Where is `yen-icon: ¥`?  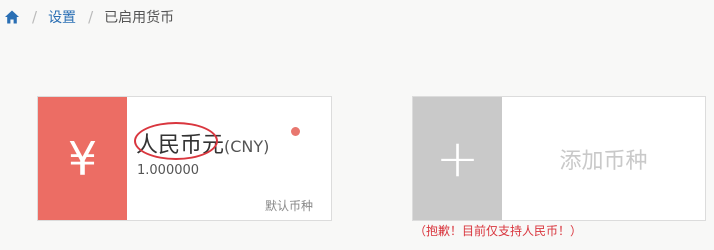 yen-icon: ¥ is located at coordinates (82, 158).